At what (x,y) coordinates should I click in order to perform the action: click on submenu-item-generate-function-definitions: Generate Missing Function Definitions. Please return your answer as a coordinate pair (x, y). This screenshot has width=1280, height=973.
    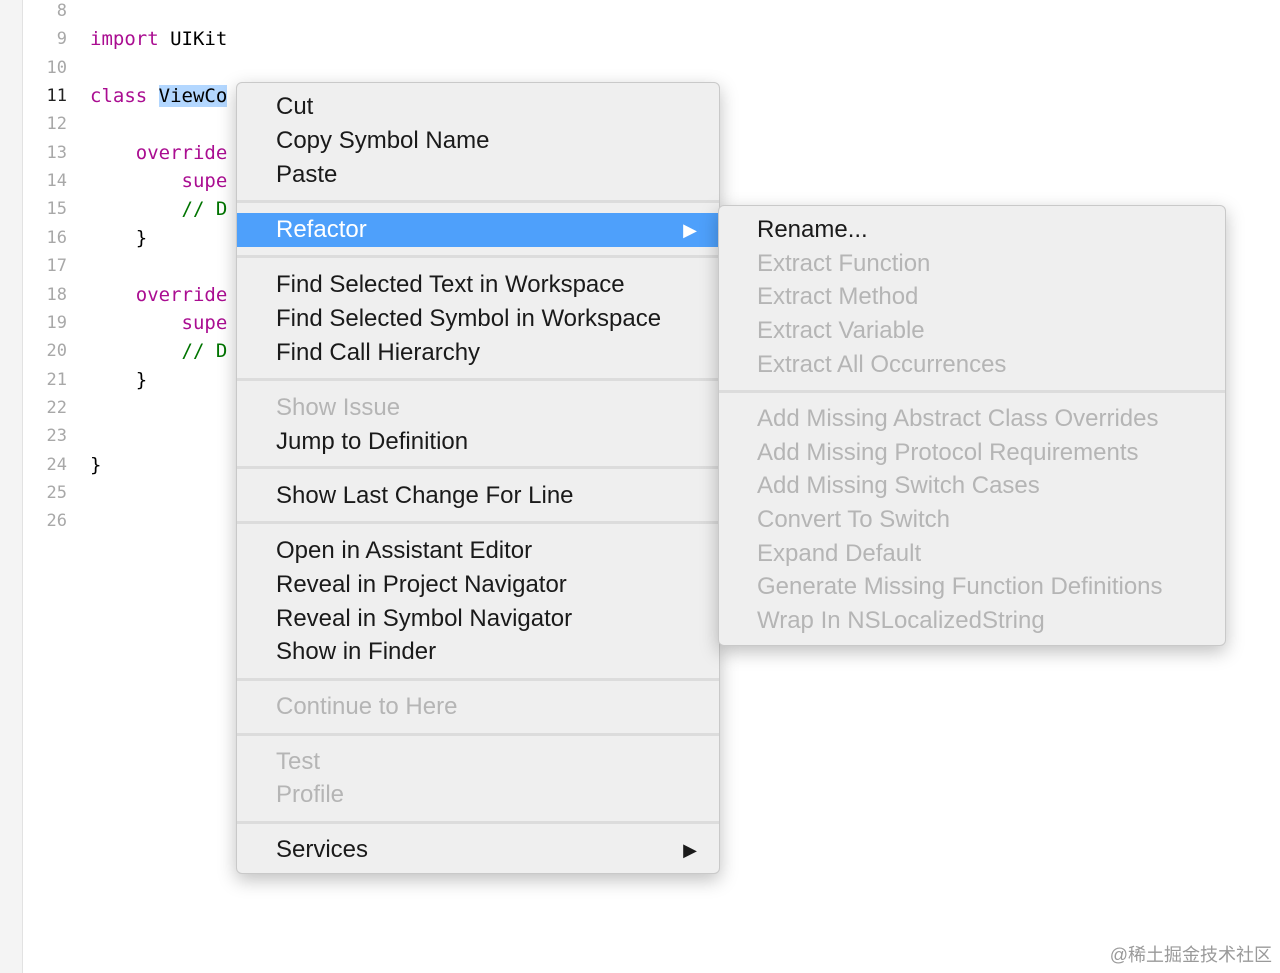
    Looking at the image, I should click on (972, 587).